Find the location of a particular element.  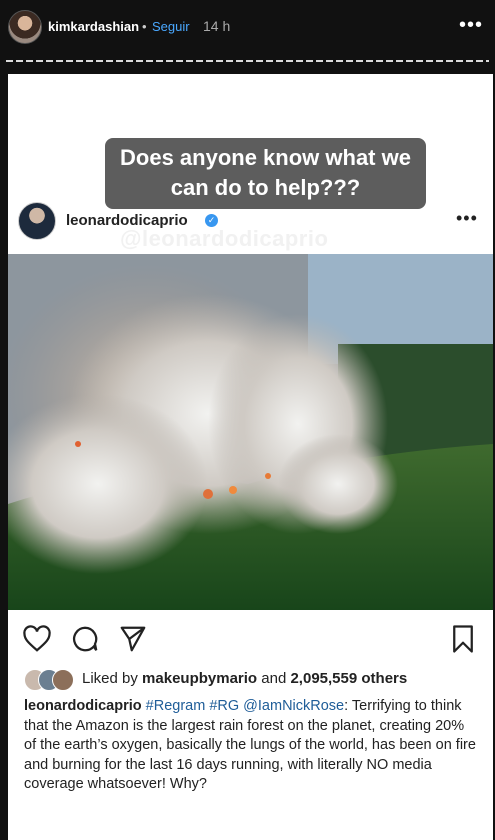

bookmark-icon is located at coordinates (463, 639).